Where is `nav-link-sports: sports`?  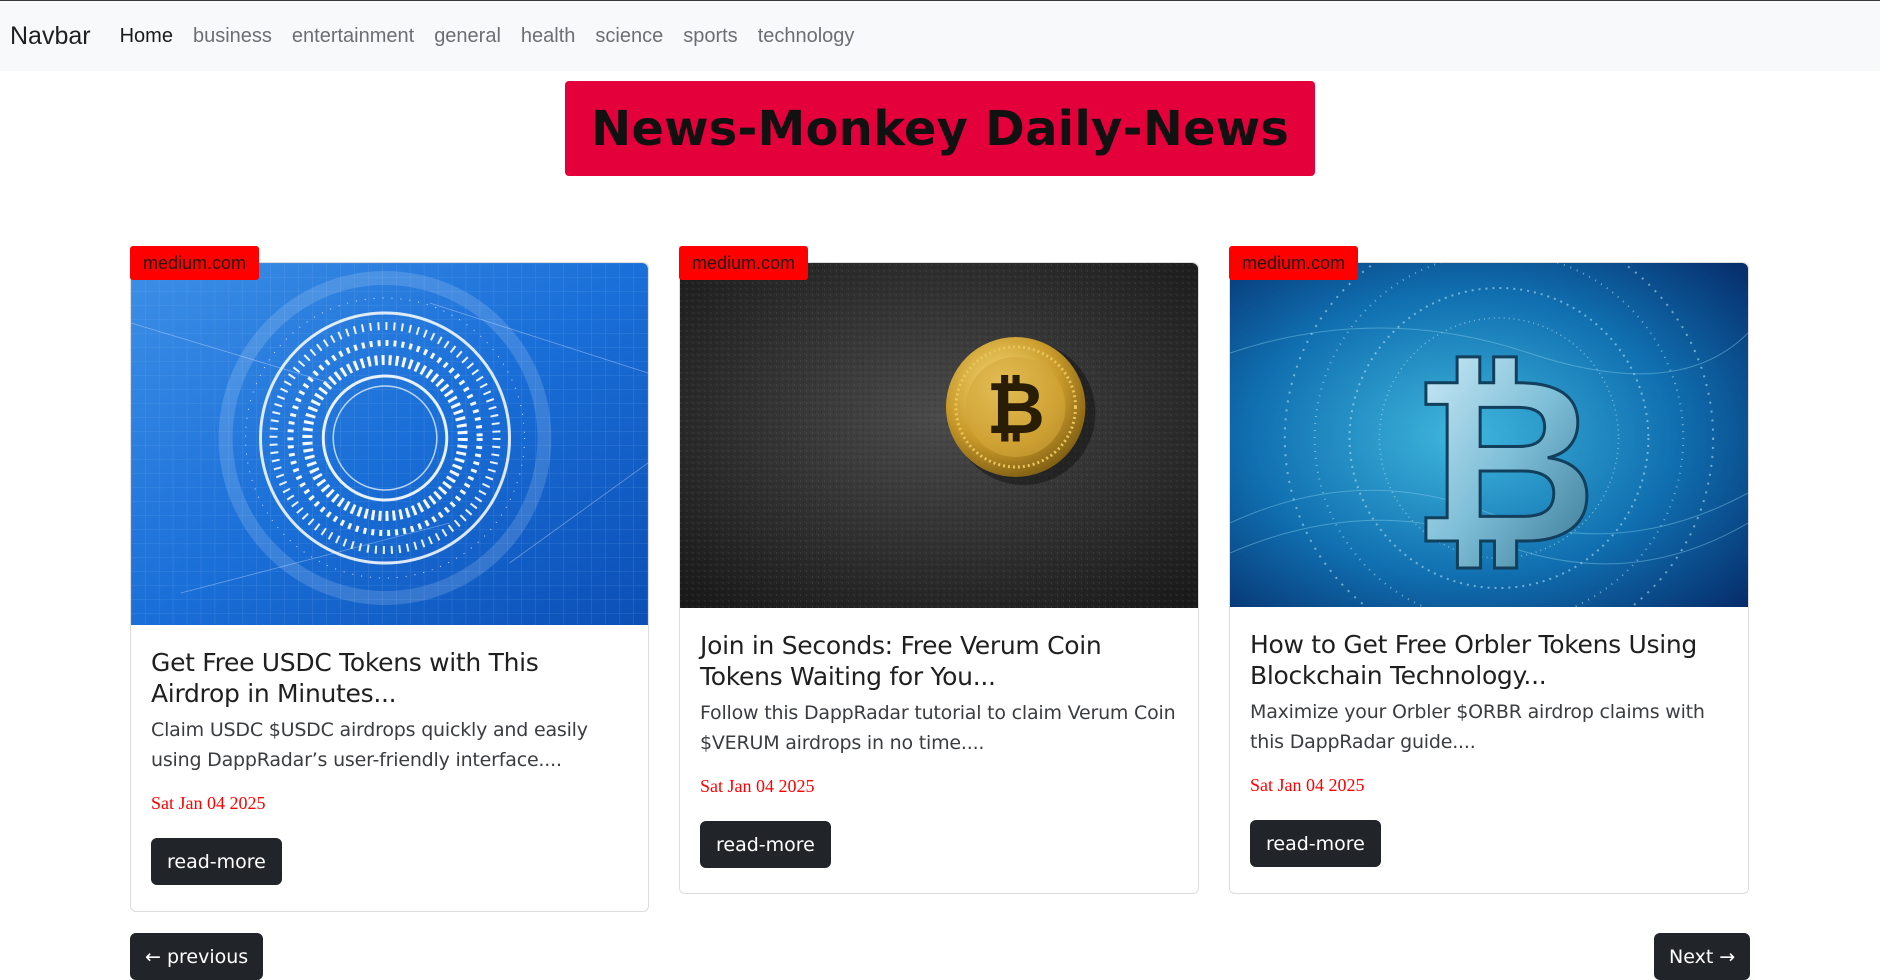
nav-link-sports: sports is located at coordinates (710, 36).